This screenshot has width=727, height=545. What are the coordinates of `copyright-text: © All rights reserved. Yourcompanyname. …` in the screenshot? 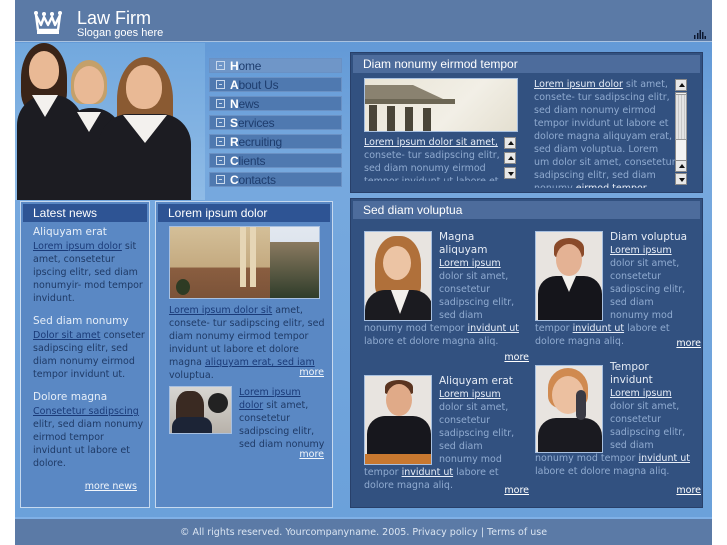 It's located at (294, 532).